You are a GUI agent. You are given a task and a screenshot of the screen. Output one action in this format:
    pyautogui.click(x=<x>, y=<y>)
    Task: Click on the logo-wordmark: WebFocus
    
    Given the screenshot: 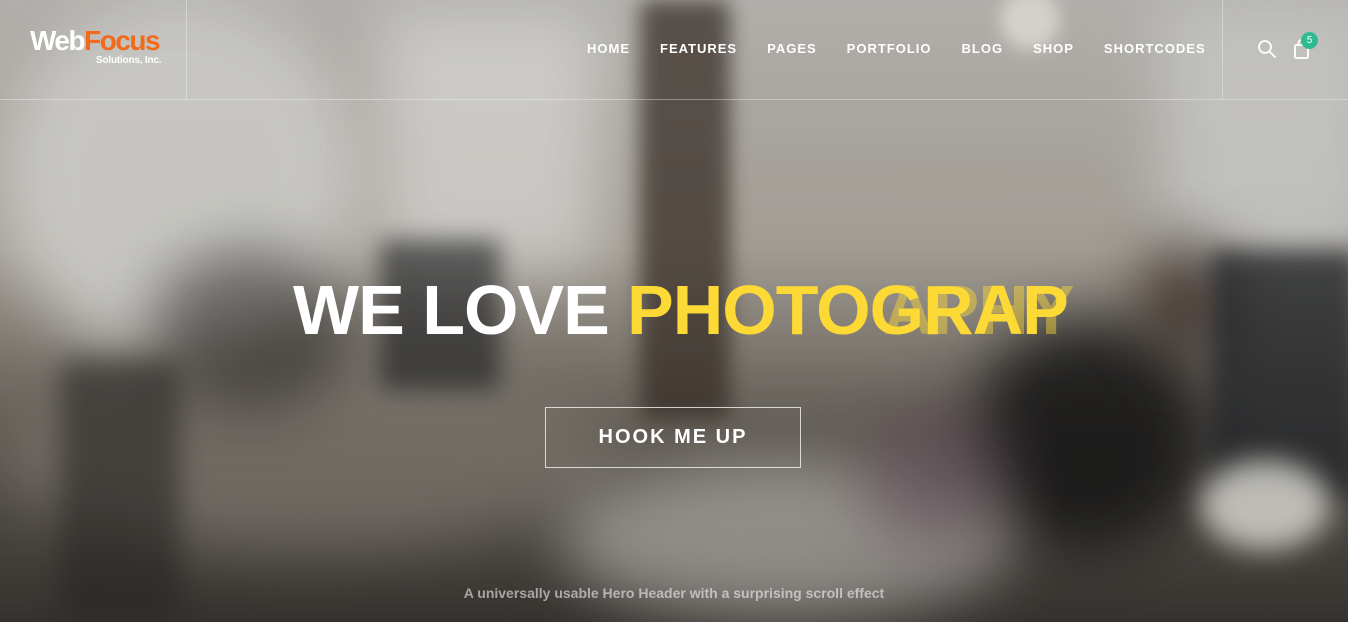 What is the action you would take?
    pyautogui.click(x=108, y=41)
    